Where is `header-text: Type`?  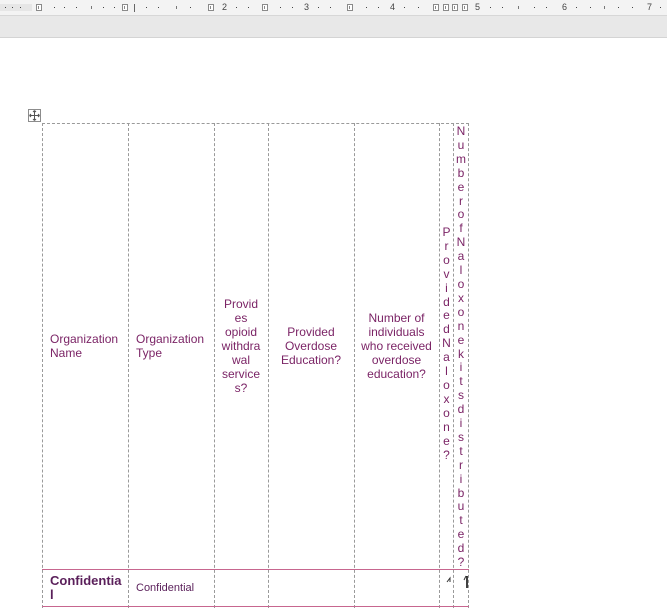
header-text: Type is located at coordinates (149, 353).